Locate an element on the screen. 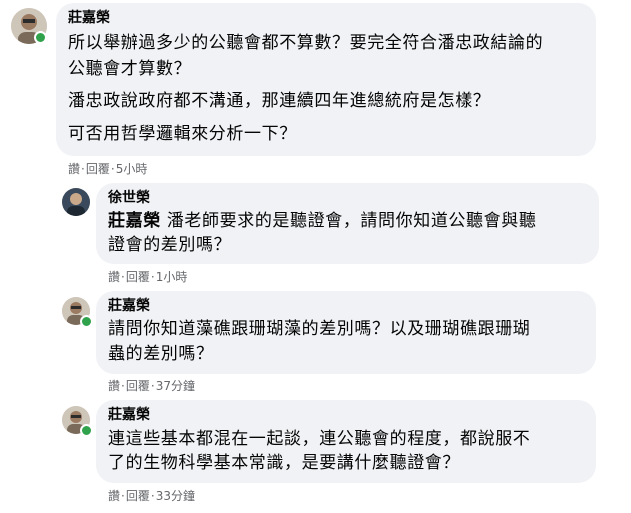 Image resolution: width=631 pixels, height=513 pixels. timestamp-link: 1小時 is located at coordinates (172, 277).